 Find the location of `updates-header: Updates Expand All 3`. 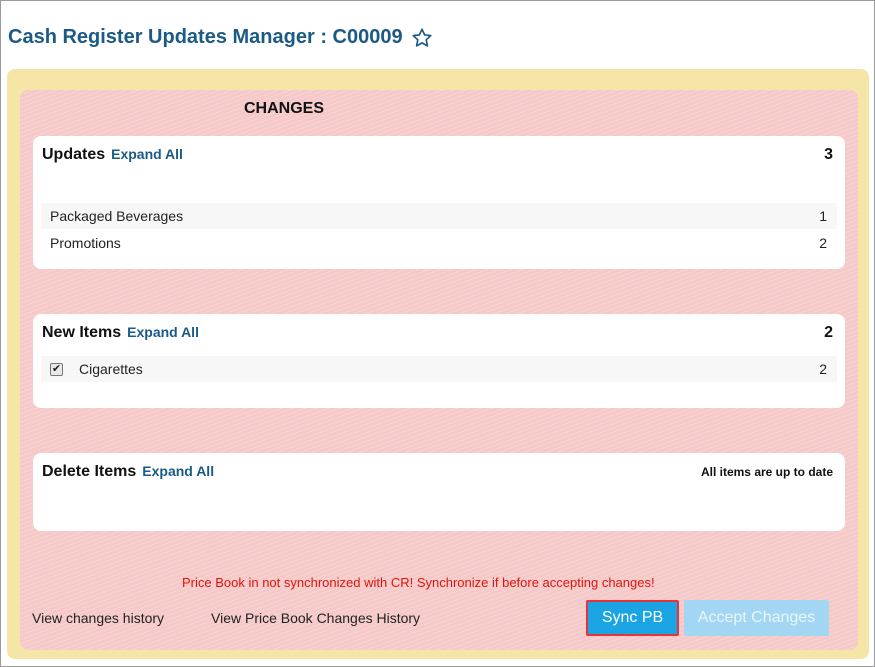

updates-header: Updates Expand All 3 is located at coordinates (437, 155).